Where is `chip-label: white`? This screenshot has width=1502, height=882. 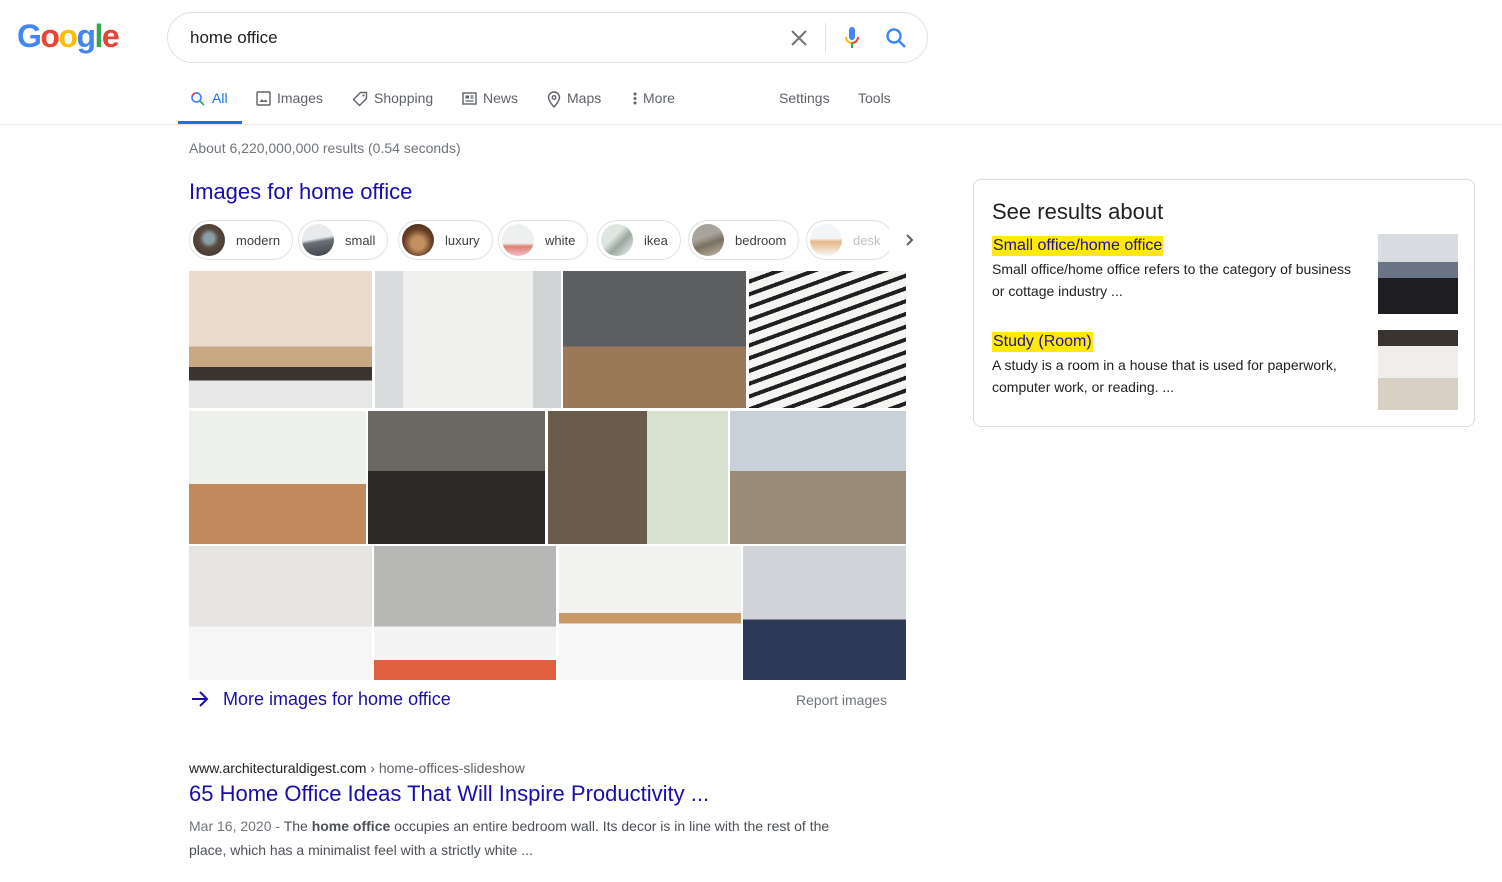 chip-label: white is located at coordinates (560, 240).